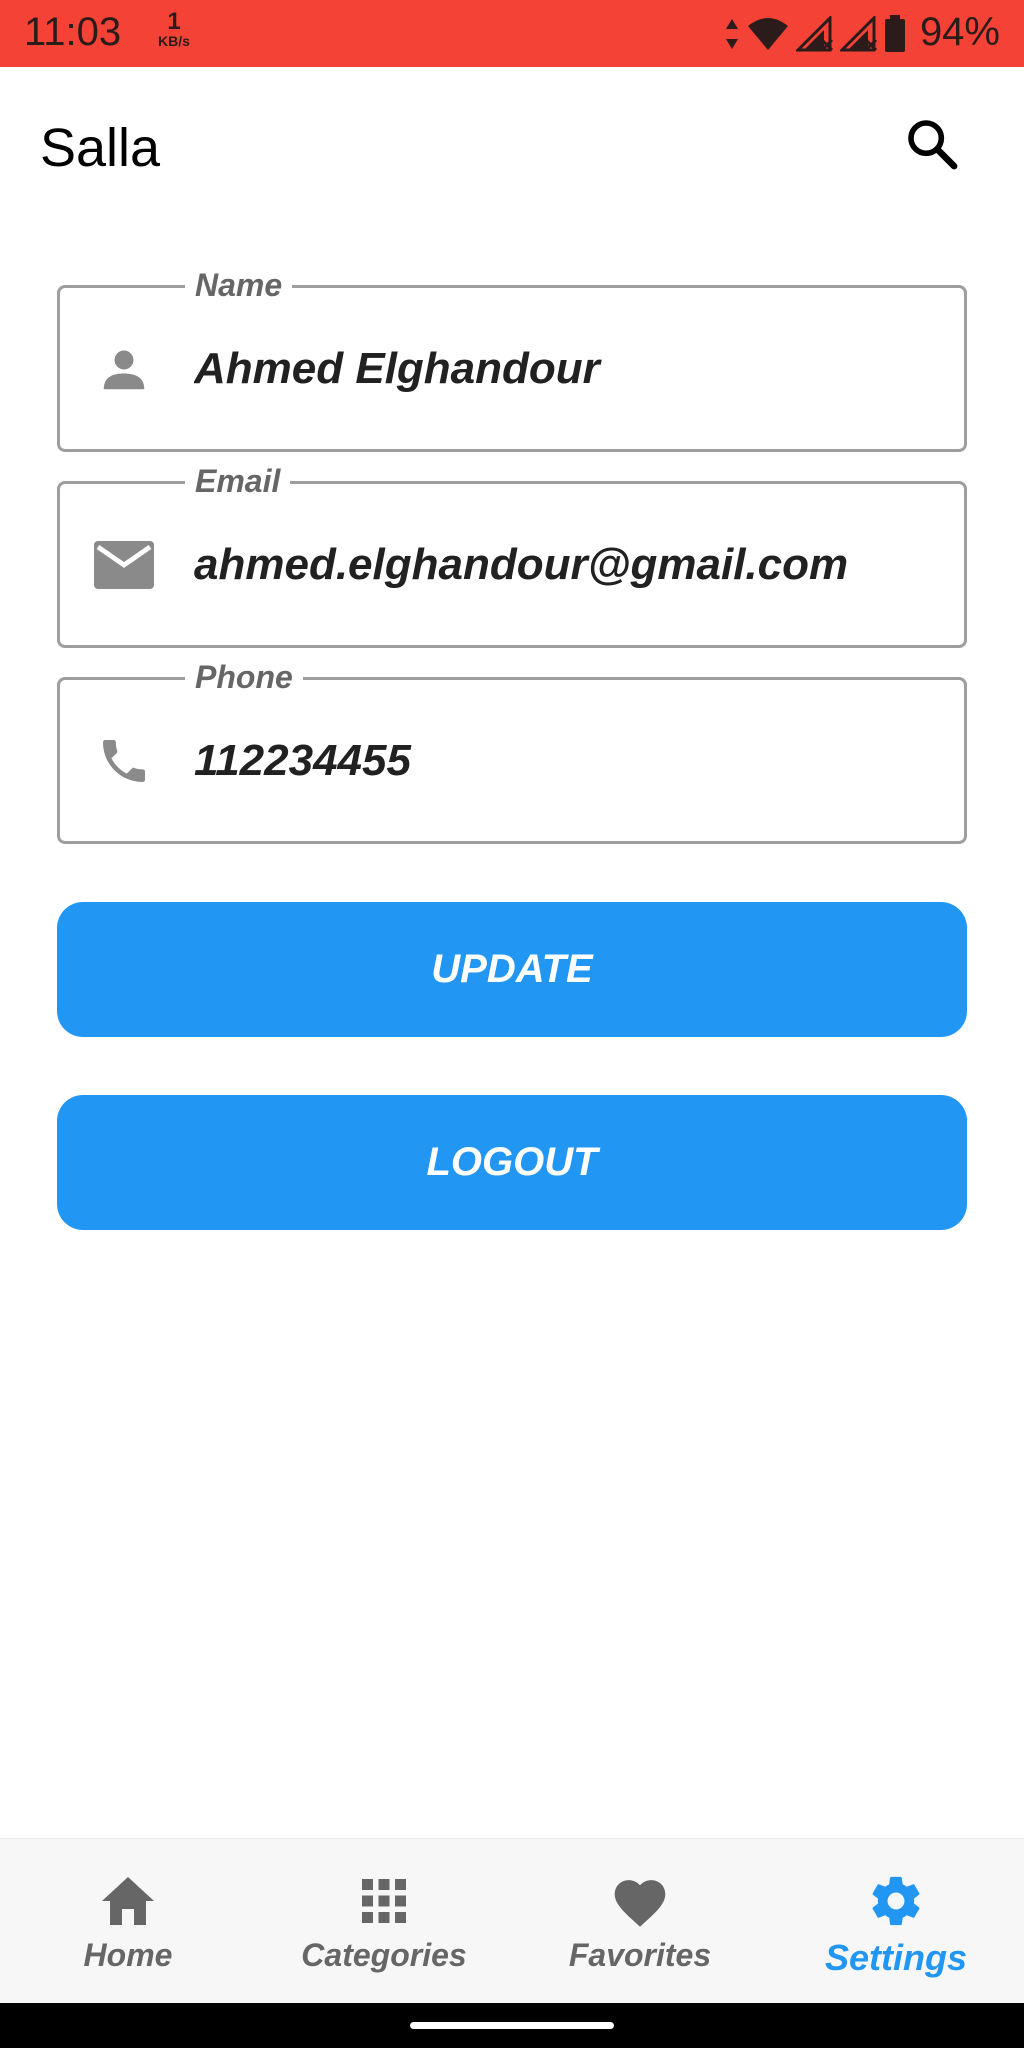  I want to click on status-time: 11:03, so click(73, 32).